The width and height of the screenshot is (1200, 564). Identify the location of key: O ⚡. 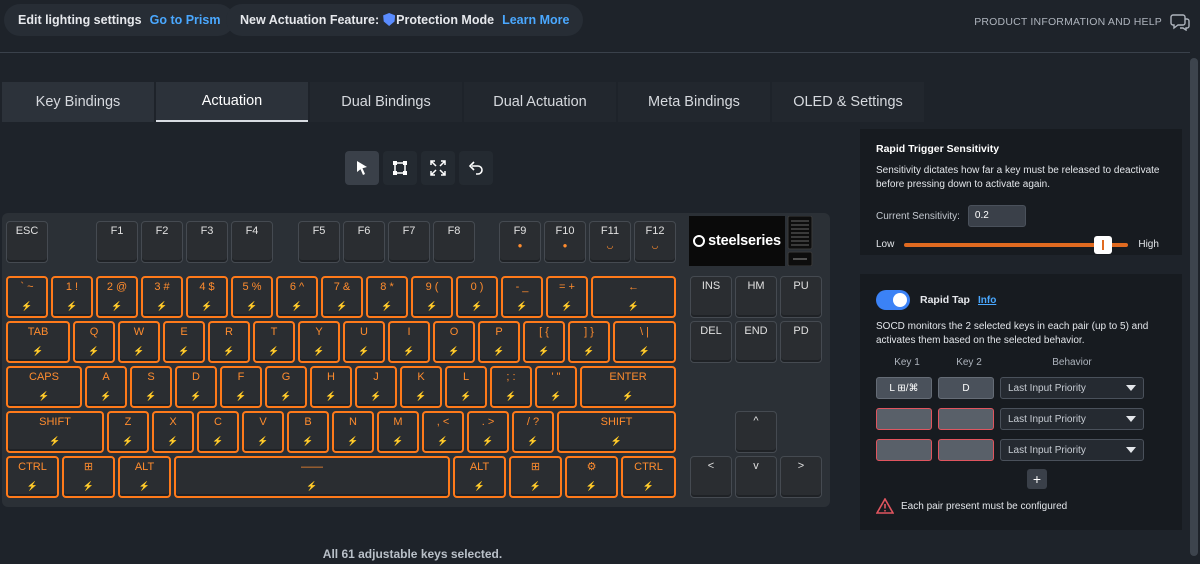
(454, 342).